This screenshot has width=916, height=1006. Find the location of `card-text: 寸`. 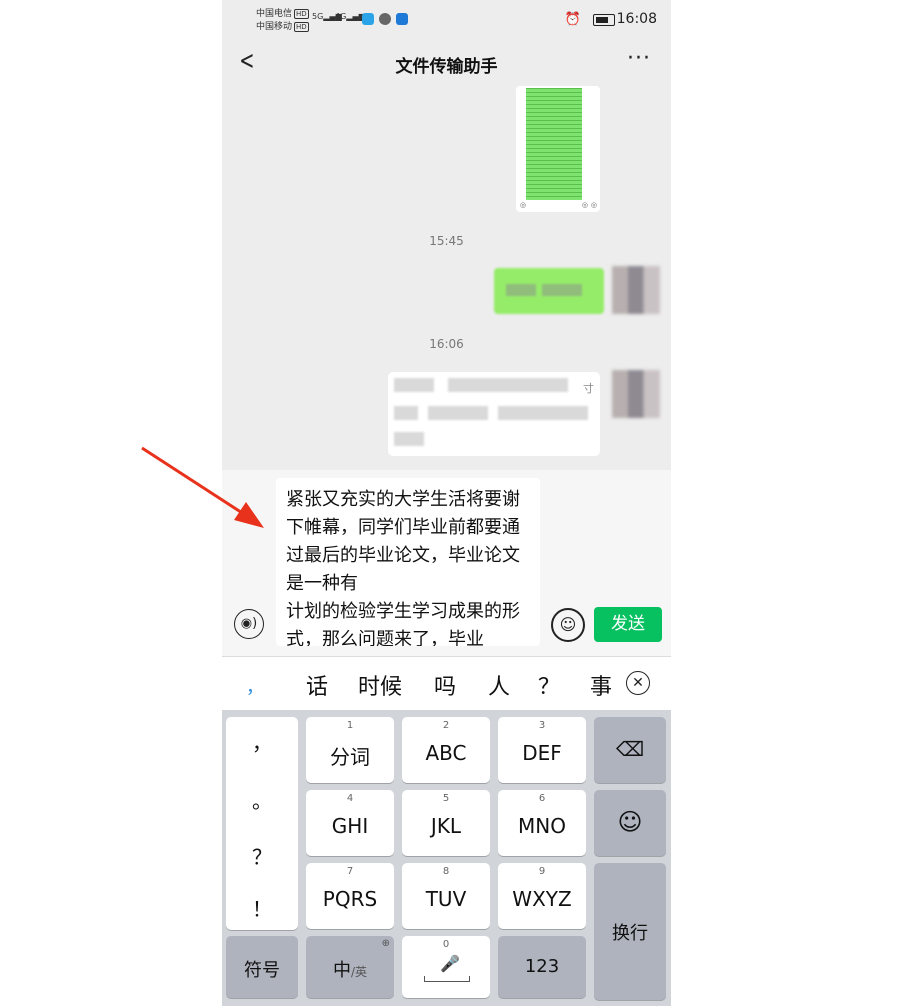

card-text: 寸 is located at coordinates (588, 388).